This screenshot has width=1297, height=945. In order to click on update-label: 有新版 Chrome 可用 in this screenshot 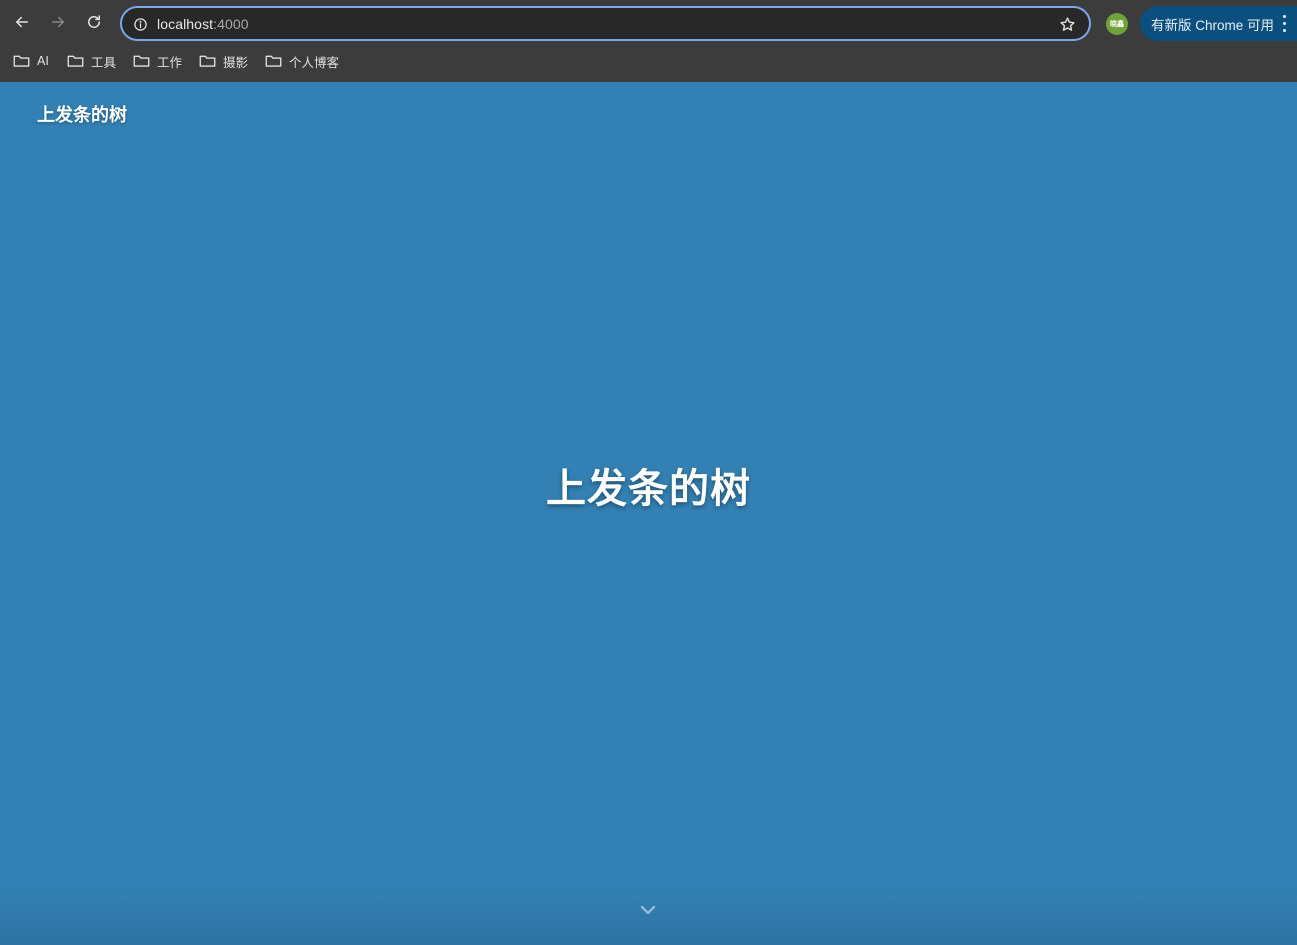, I will do `click(1213, 25)`.